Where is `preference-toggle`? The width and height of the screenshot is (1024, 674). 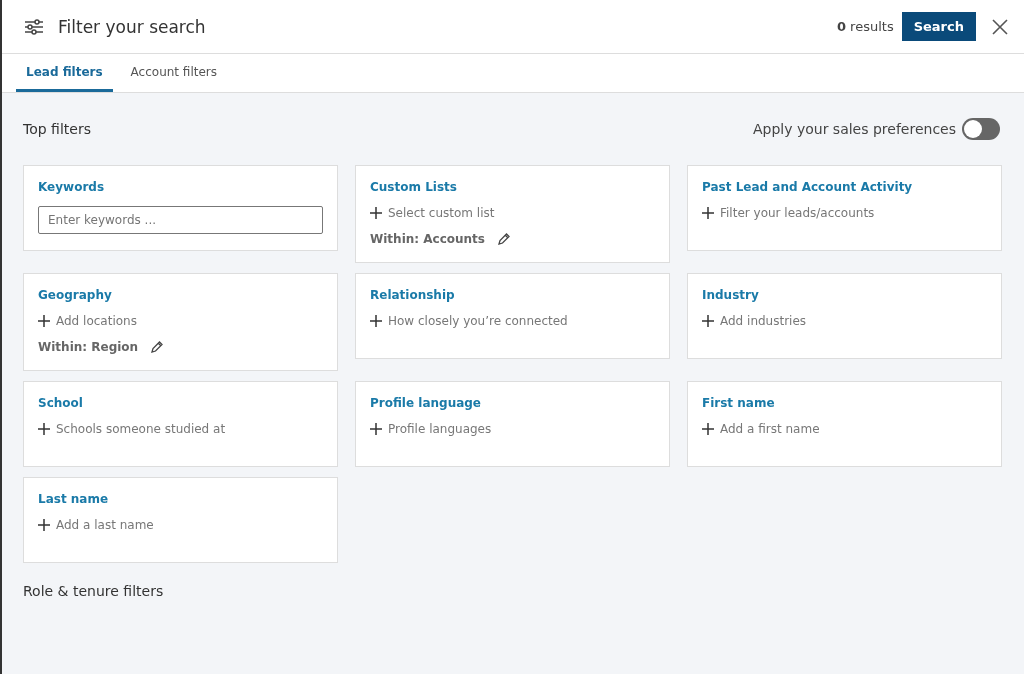 preference-toggle is located at coordinates (981, 129).